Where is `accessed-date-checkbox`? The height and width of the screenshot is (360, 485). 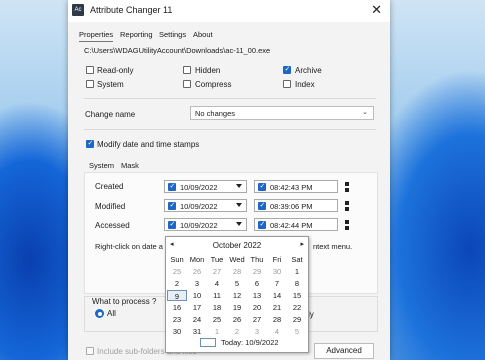
accessed-date-checkbox is located at coordinates (172, 224).